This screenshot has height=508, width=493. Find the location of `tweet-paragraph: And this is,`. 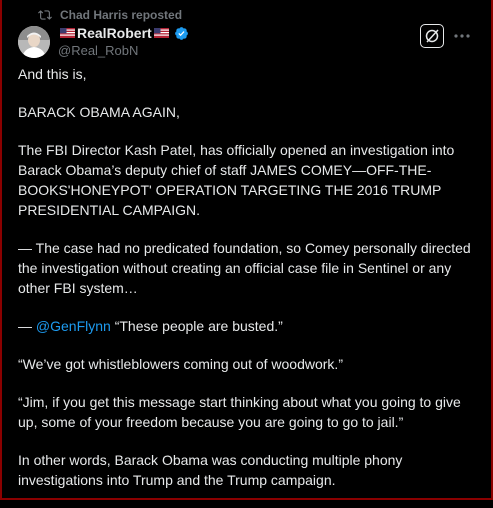

tweet-paragraph: And this is, is located at coordinates (52, 74).